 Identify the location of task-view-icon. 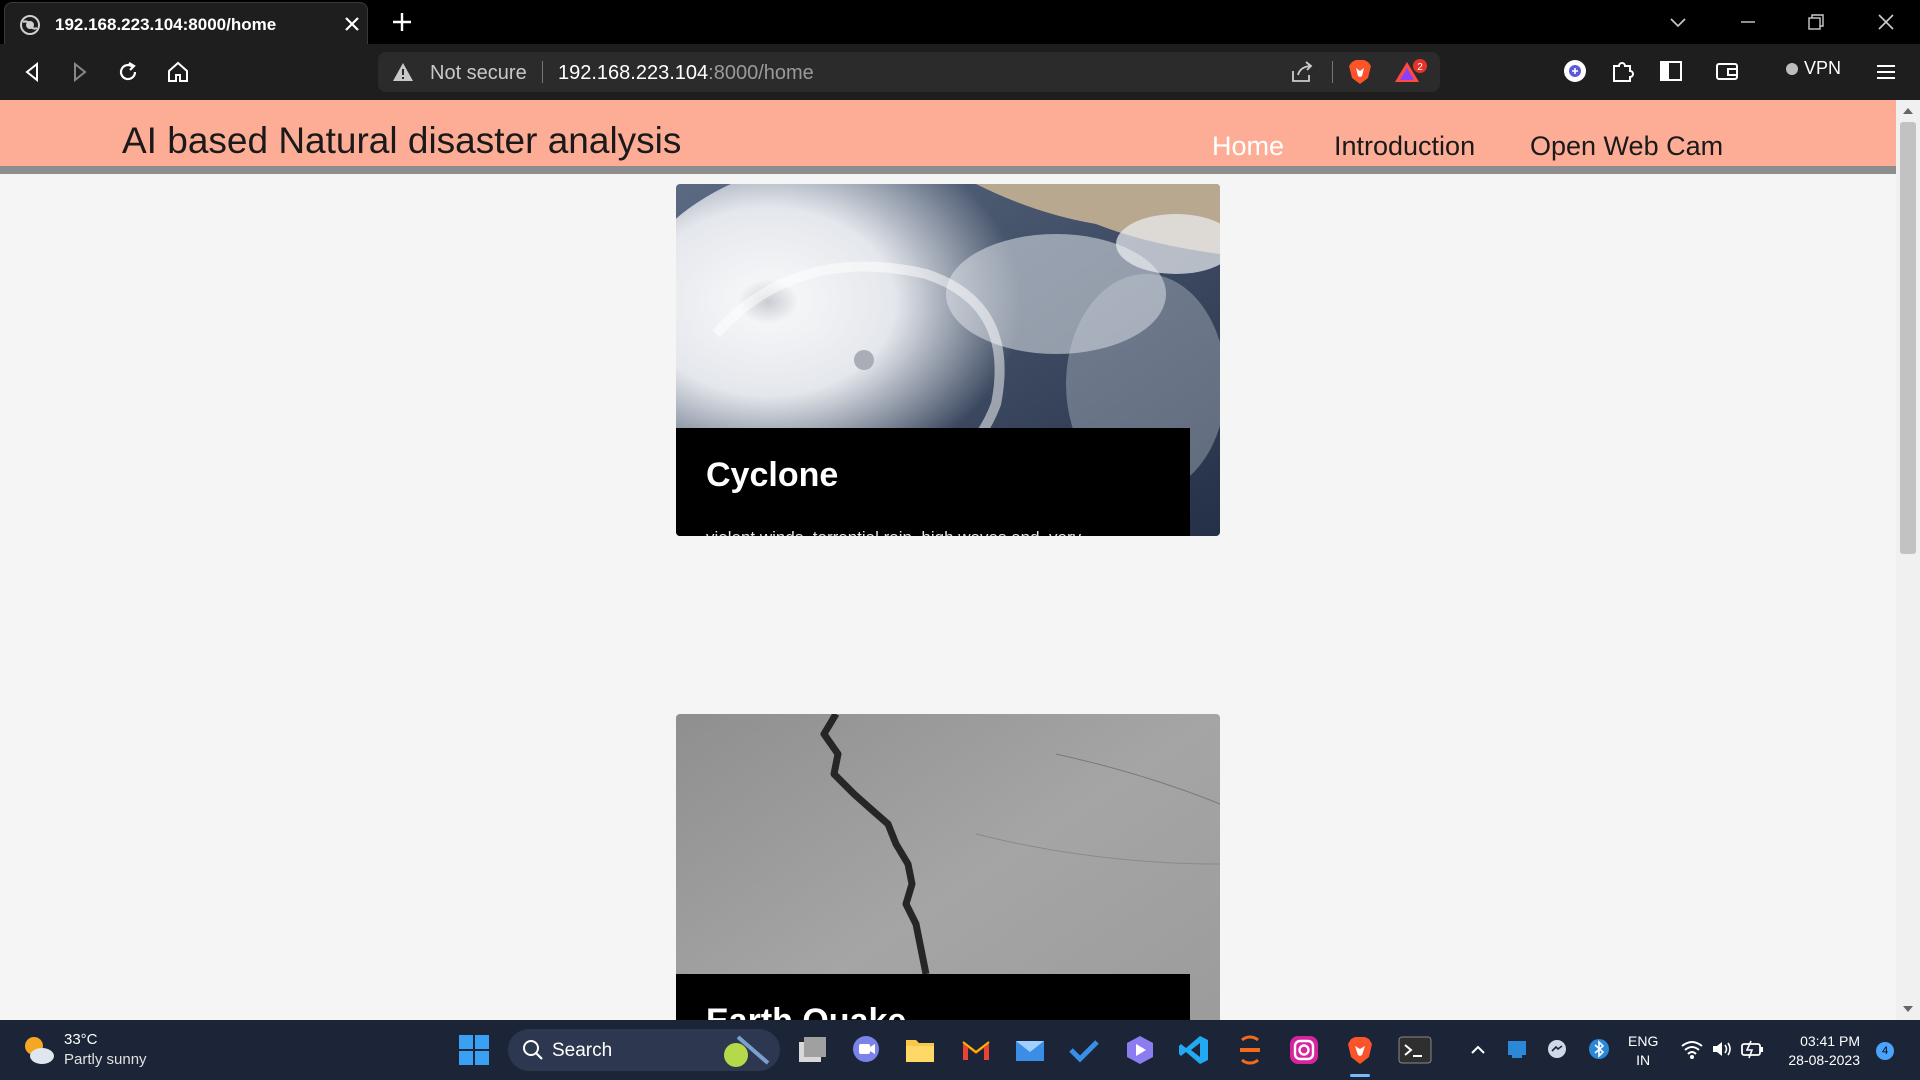
(812, 1050).